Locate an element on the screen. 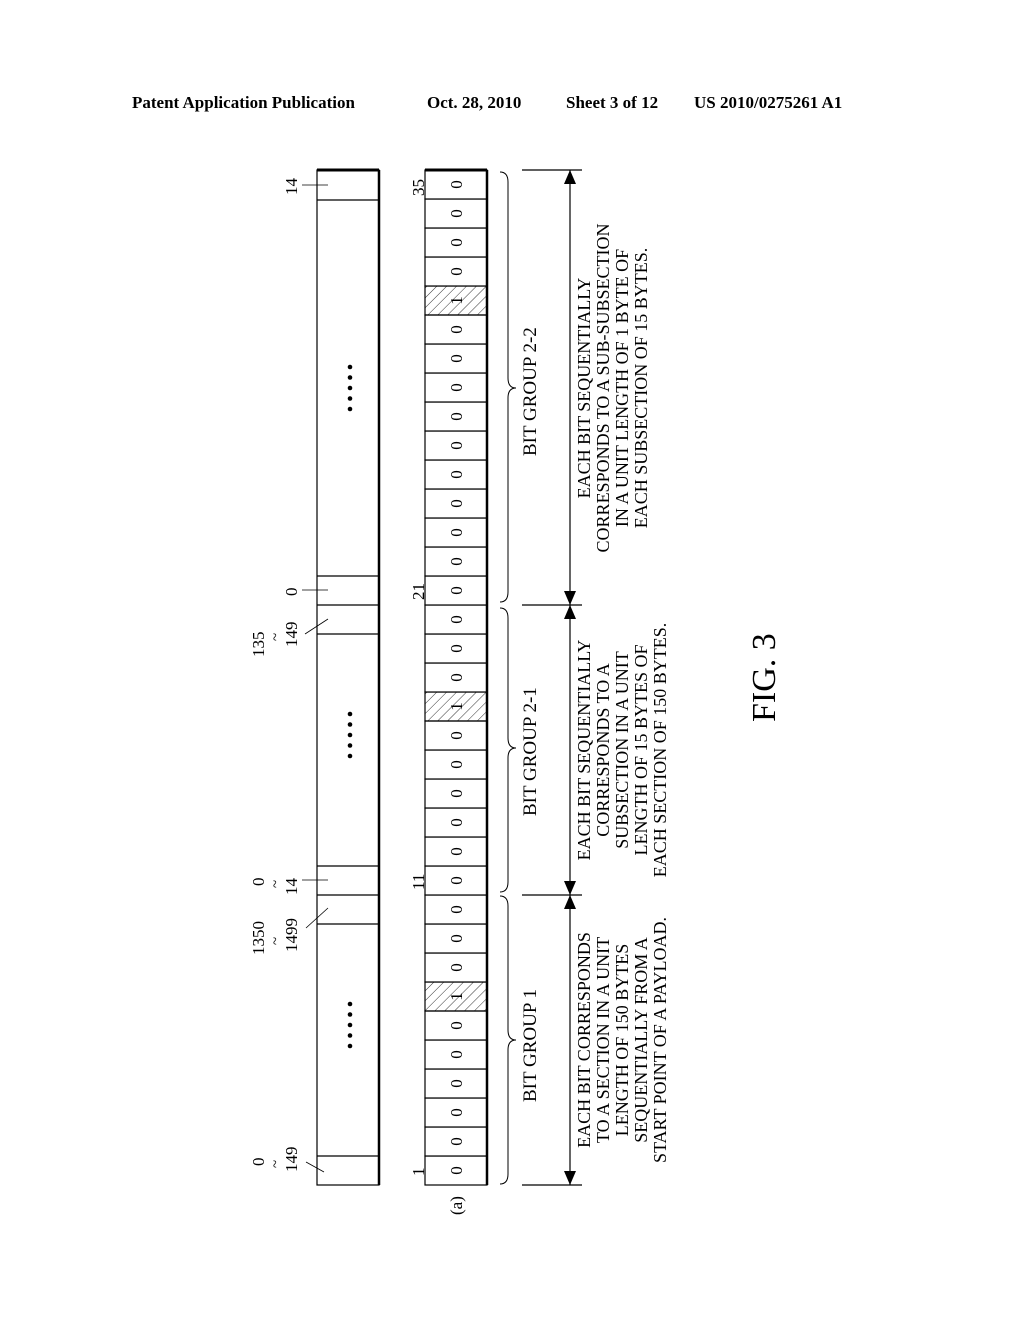 The image size is (1024, 1320). bit-cell-19: 0 is located at coordinates (456, 648).